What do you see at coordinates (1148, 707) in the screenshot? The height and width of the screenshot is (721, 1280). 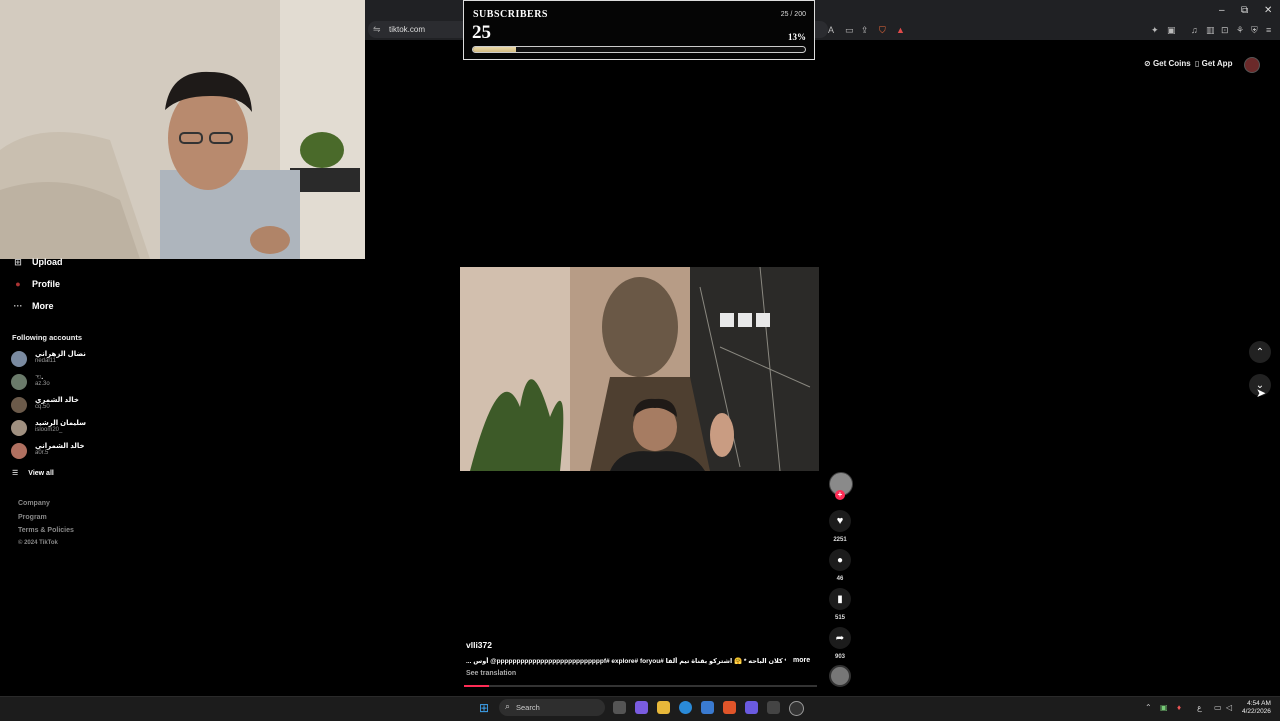 I see `tray-overflow-icon: ⌃` at bounding box center [1148, 707].